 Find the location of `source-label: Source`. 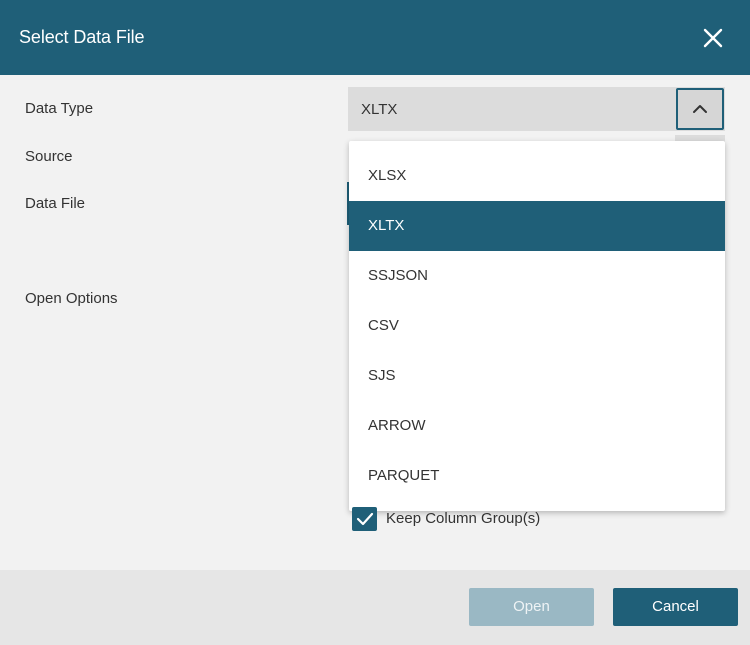

source-label: Source is located at coordinates (49, 156).